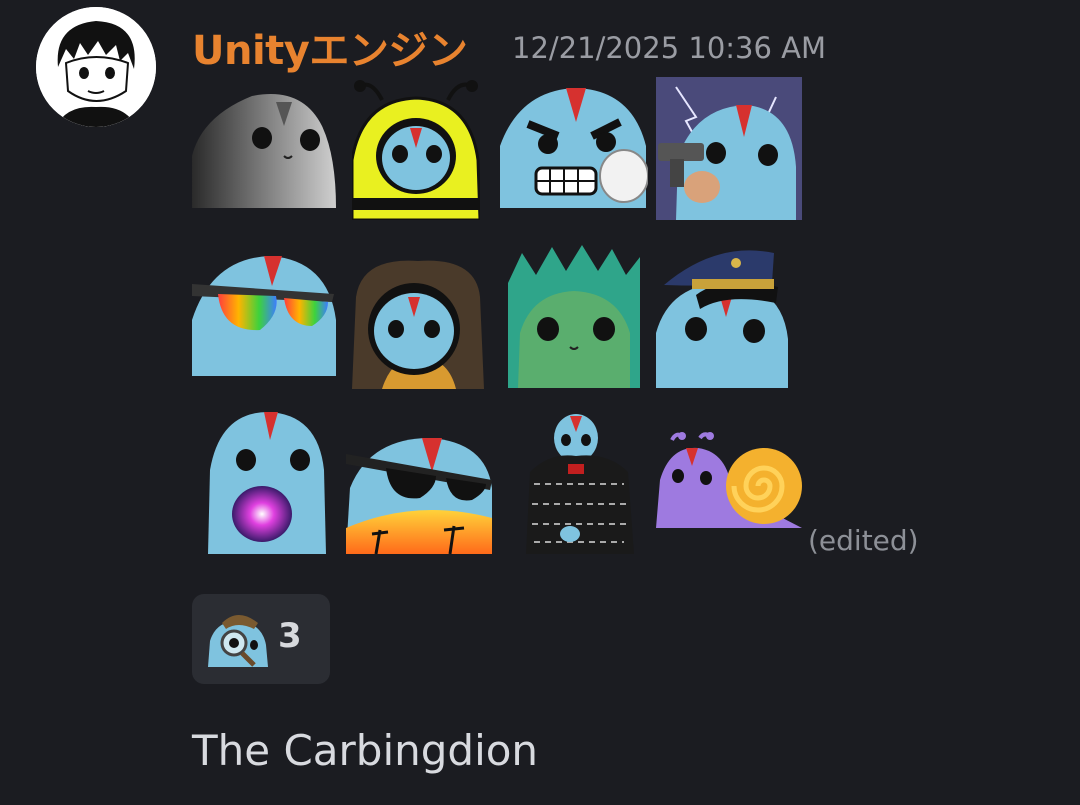 Image resolution: width=1080 pixels, height=805 pixels. I want to click on edited-indicator: (edited), so click(863, 540).